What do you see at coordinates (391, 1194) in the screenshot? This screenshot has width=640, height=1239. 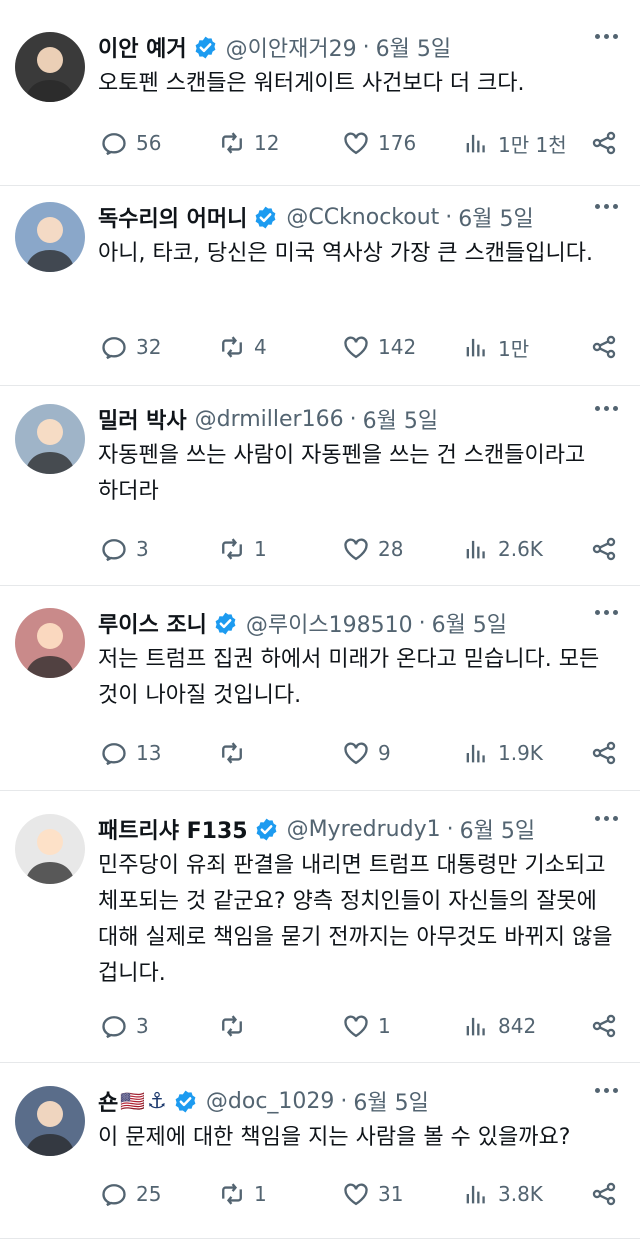 I see `like-count: 31` at bounding box center [391, 1194].